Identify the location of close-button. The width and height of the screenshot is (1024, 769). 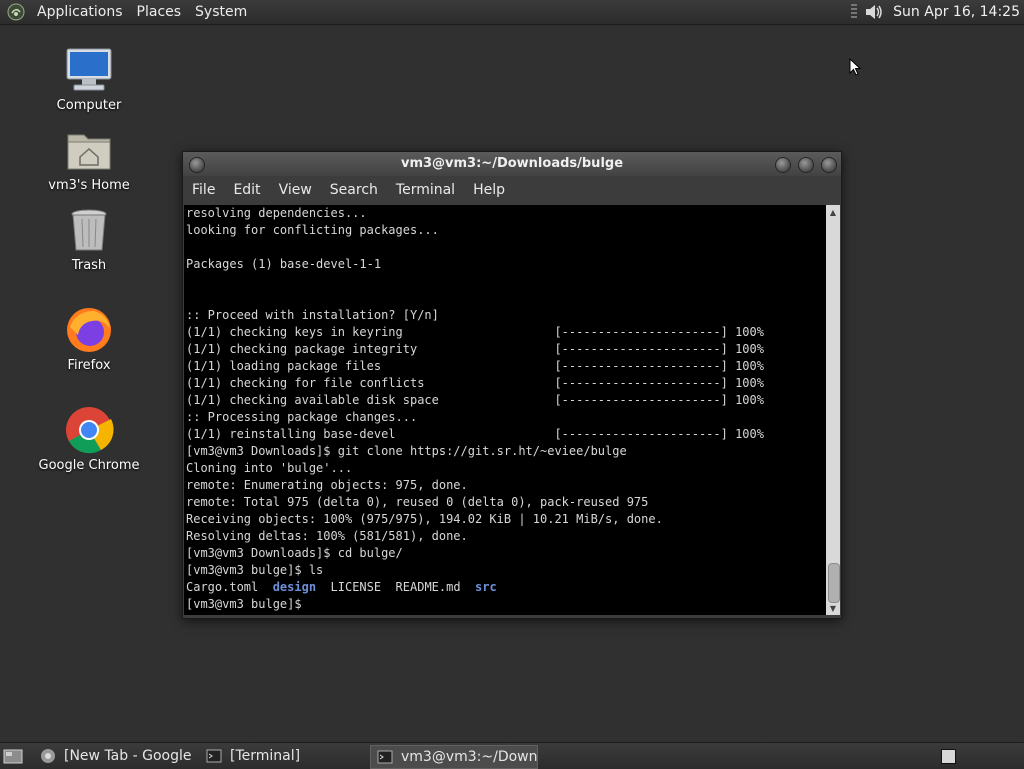
(829, 165).